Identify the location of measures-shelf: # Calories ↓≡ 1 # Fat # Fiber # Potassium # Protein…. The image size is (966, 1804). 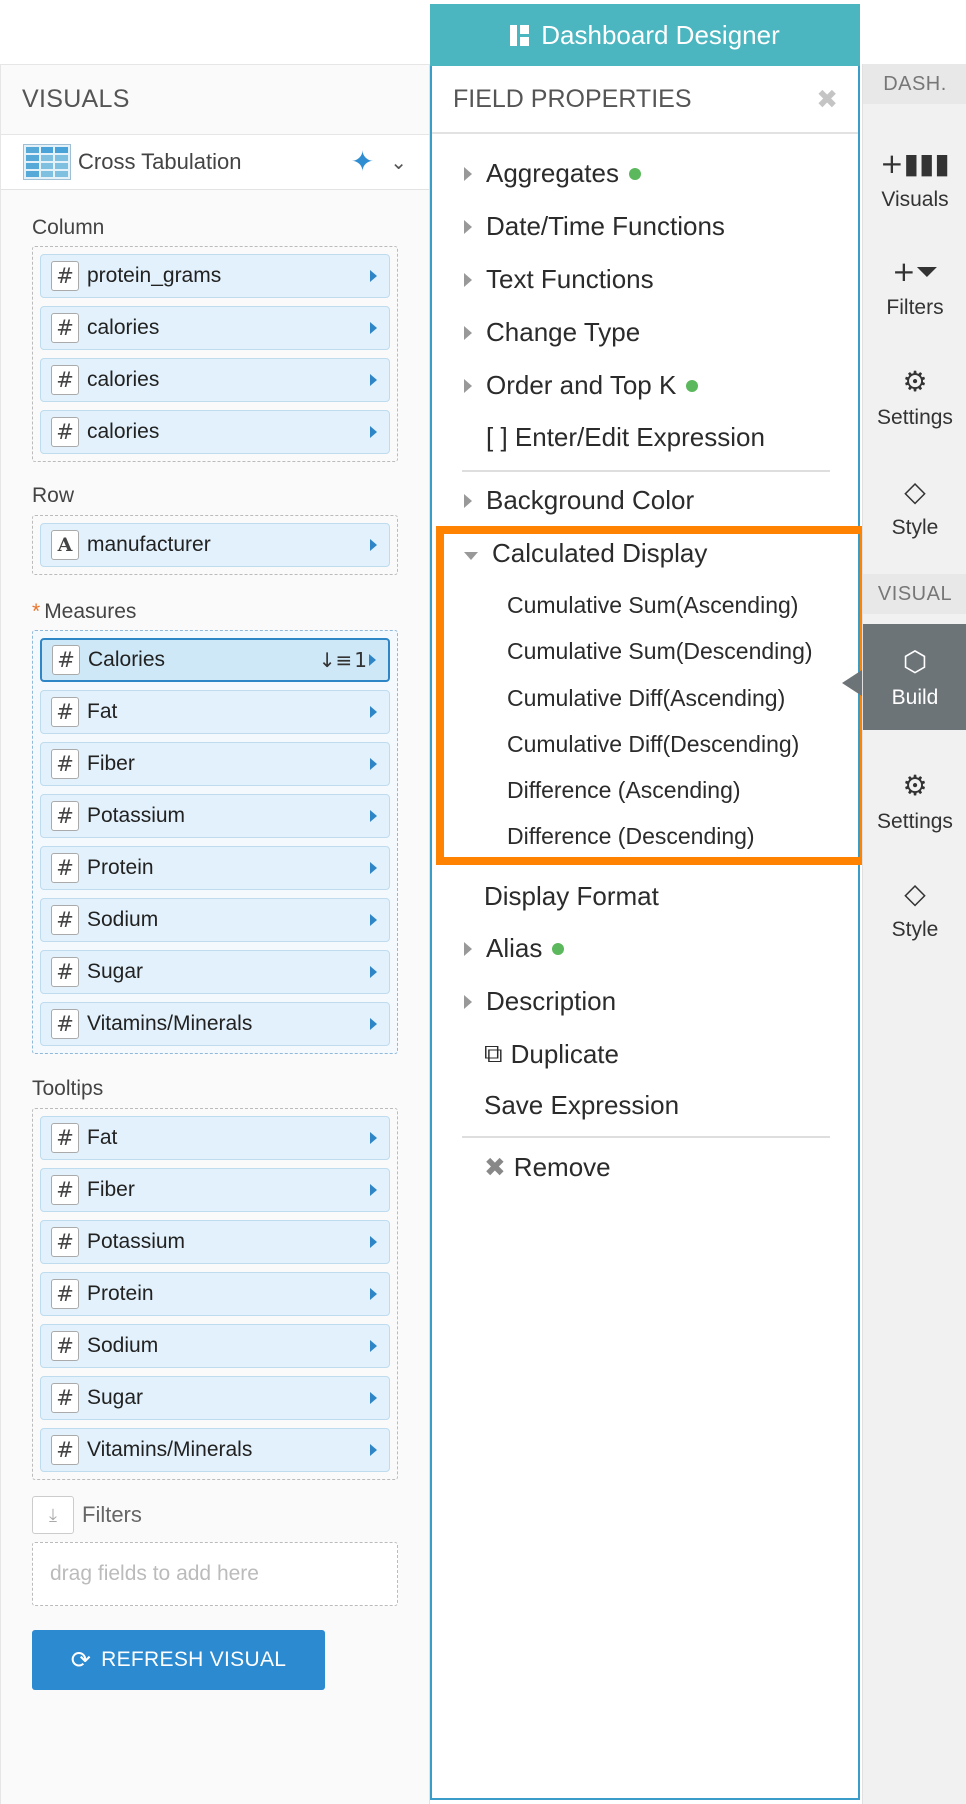
(215, 842).